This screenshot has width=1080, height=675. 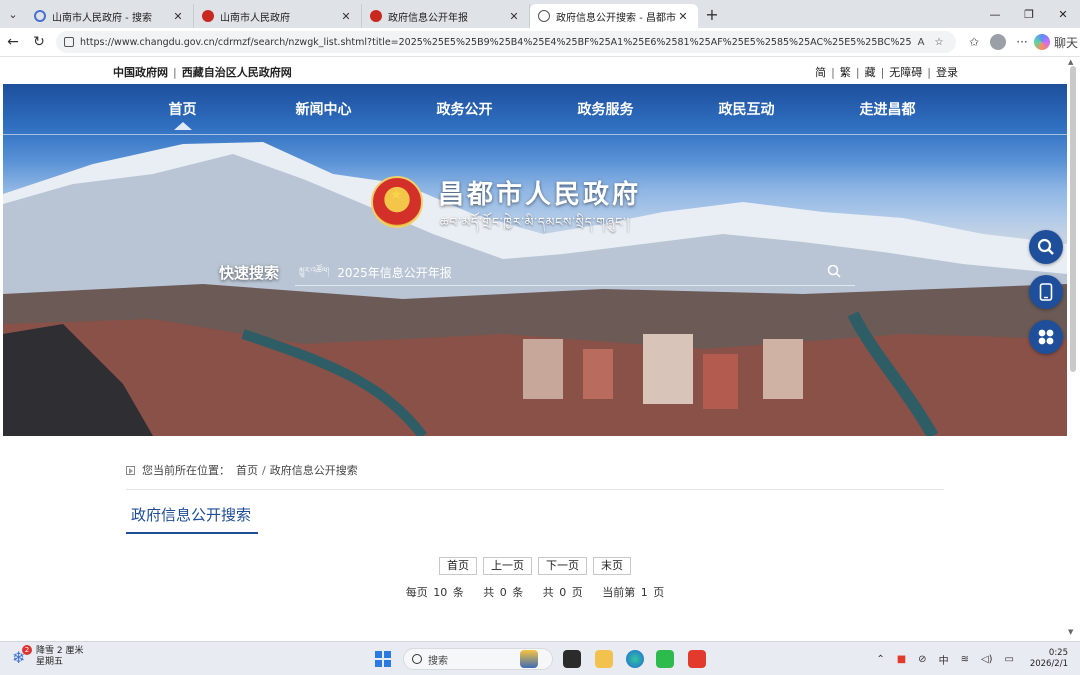 I want to click on file-explorer-icon, so click(x=604, y=659).